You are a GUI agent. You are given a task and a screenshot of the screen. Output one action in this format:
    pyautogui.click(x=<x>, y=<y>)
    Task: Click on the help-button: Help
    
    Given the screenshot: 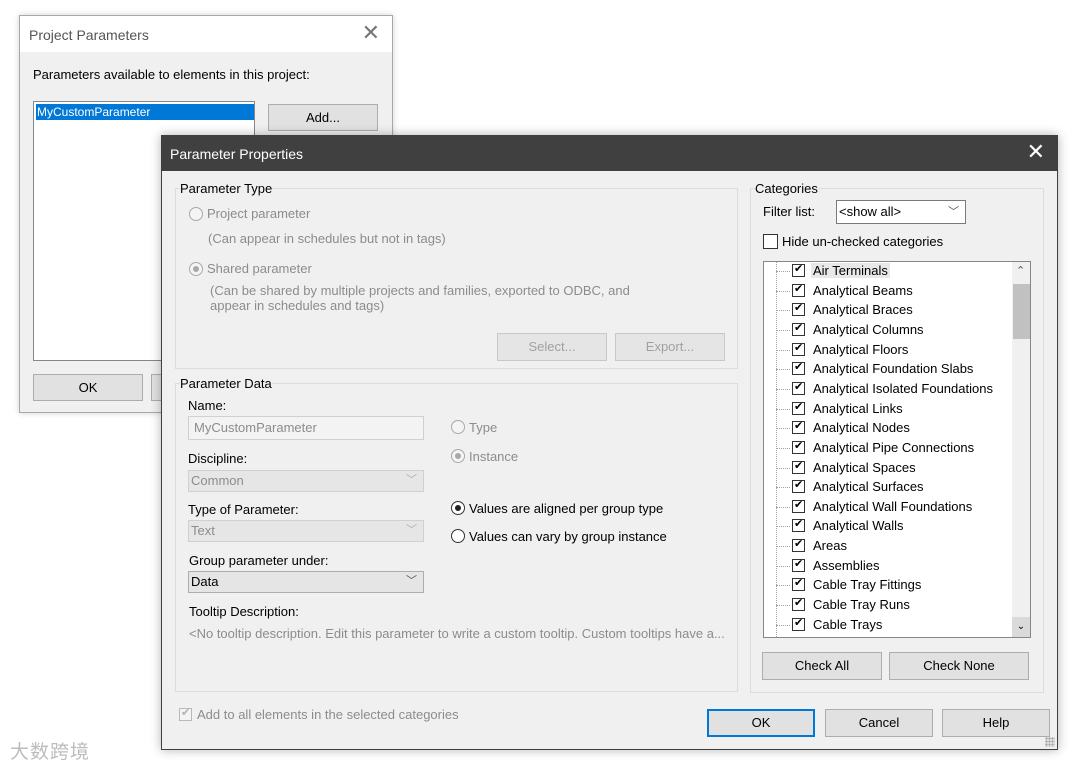 What is the action you would take?
    pyautogui.click(x=996, y=723)
    